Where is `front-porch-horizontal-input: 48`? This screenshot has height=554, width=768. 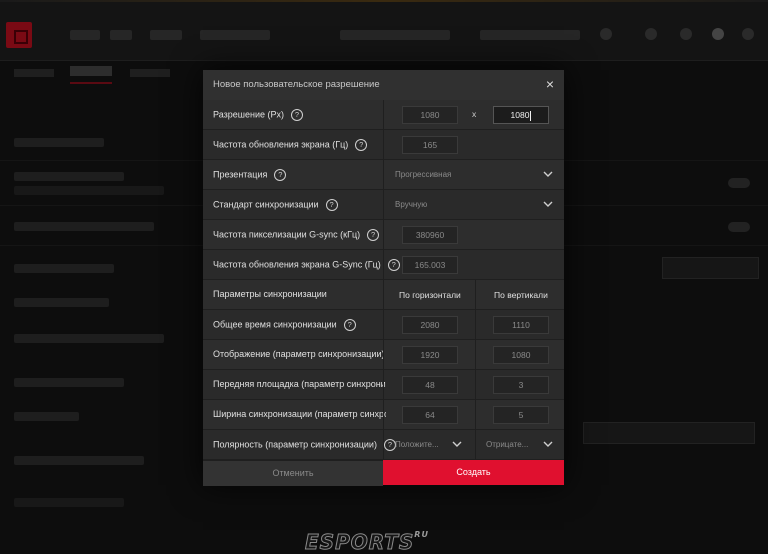
front-porch-horizontal-input: 48 is located at coordinates (430, 385).